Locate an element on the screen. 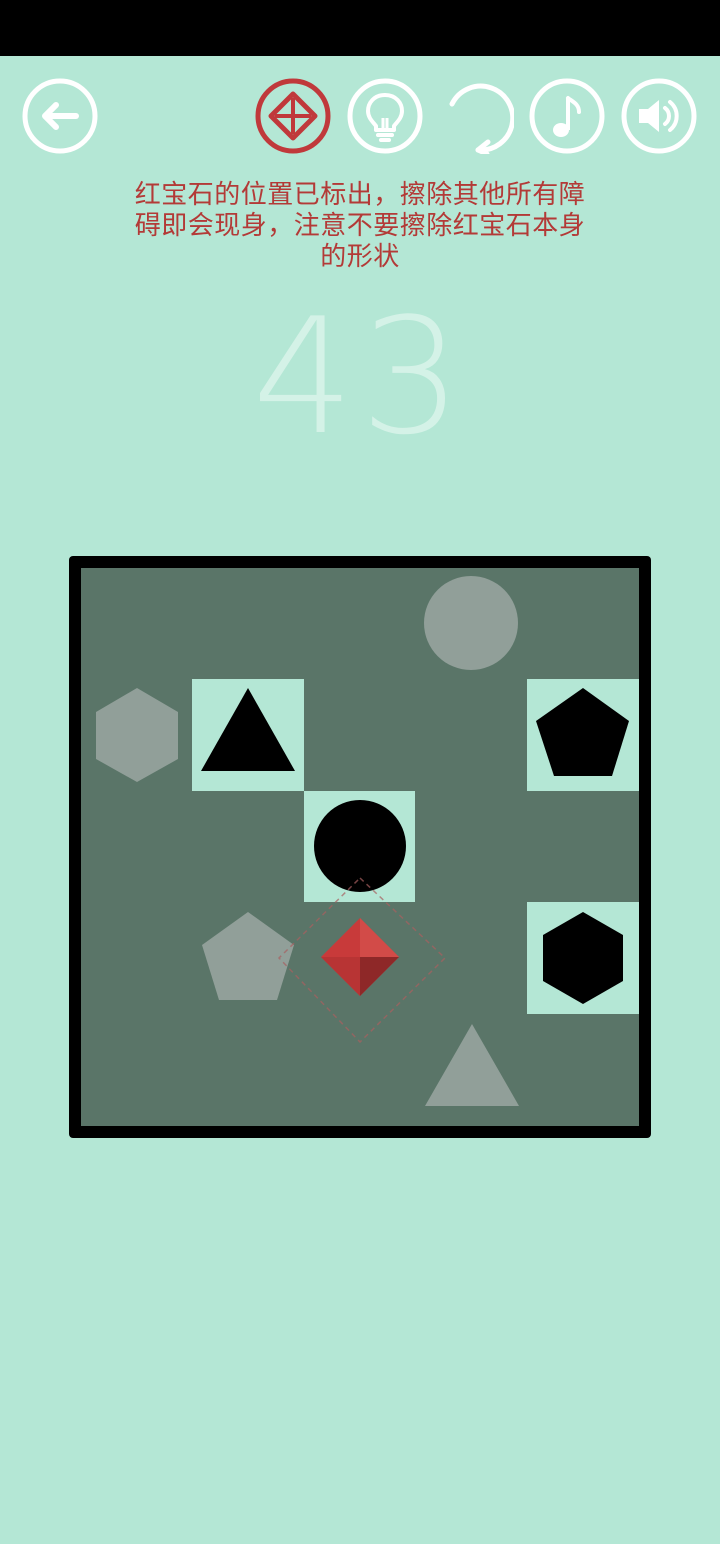  hint-line-2: 碍即会现身，注意不要擦除红宝石本身 is located at coordinates (360, 226).